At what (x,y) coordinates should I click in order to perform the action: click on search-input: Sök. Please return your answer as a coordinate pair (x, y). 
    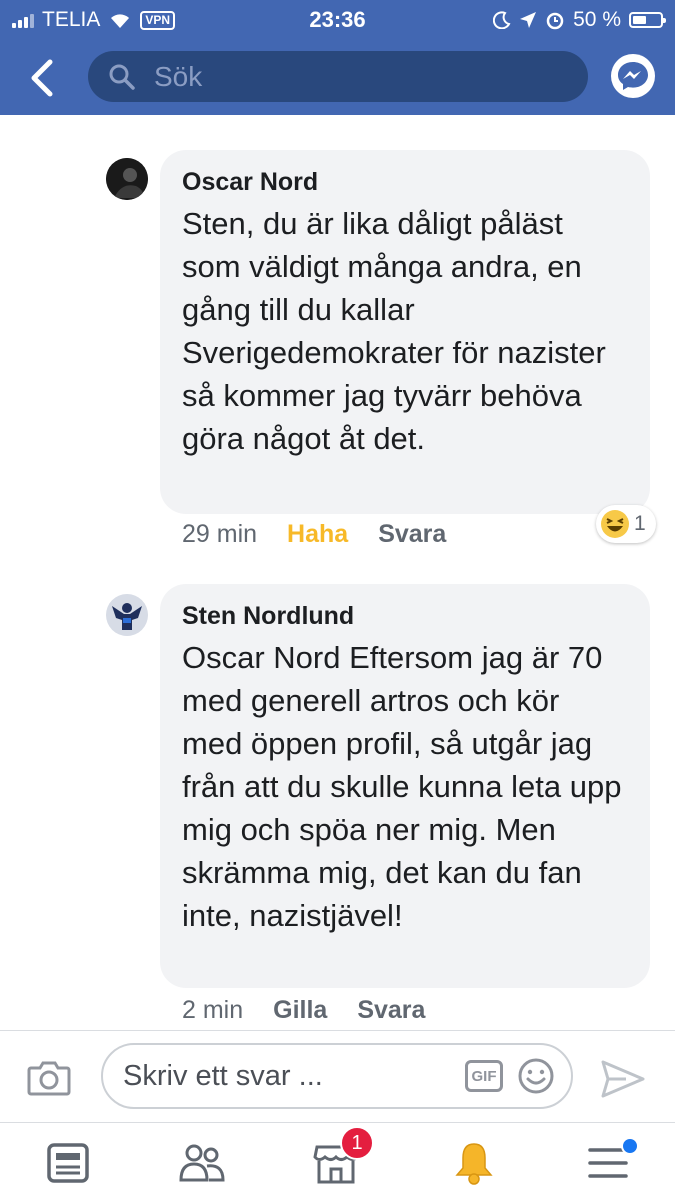
    Looking at the image, I should click on (338, 76).